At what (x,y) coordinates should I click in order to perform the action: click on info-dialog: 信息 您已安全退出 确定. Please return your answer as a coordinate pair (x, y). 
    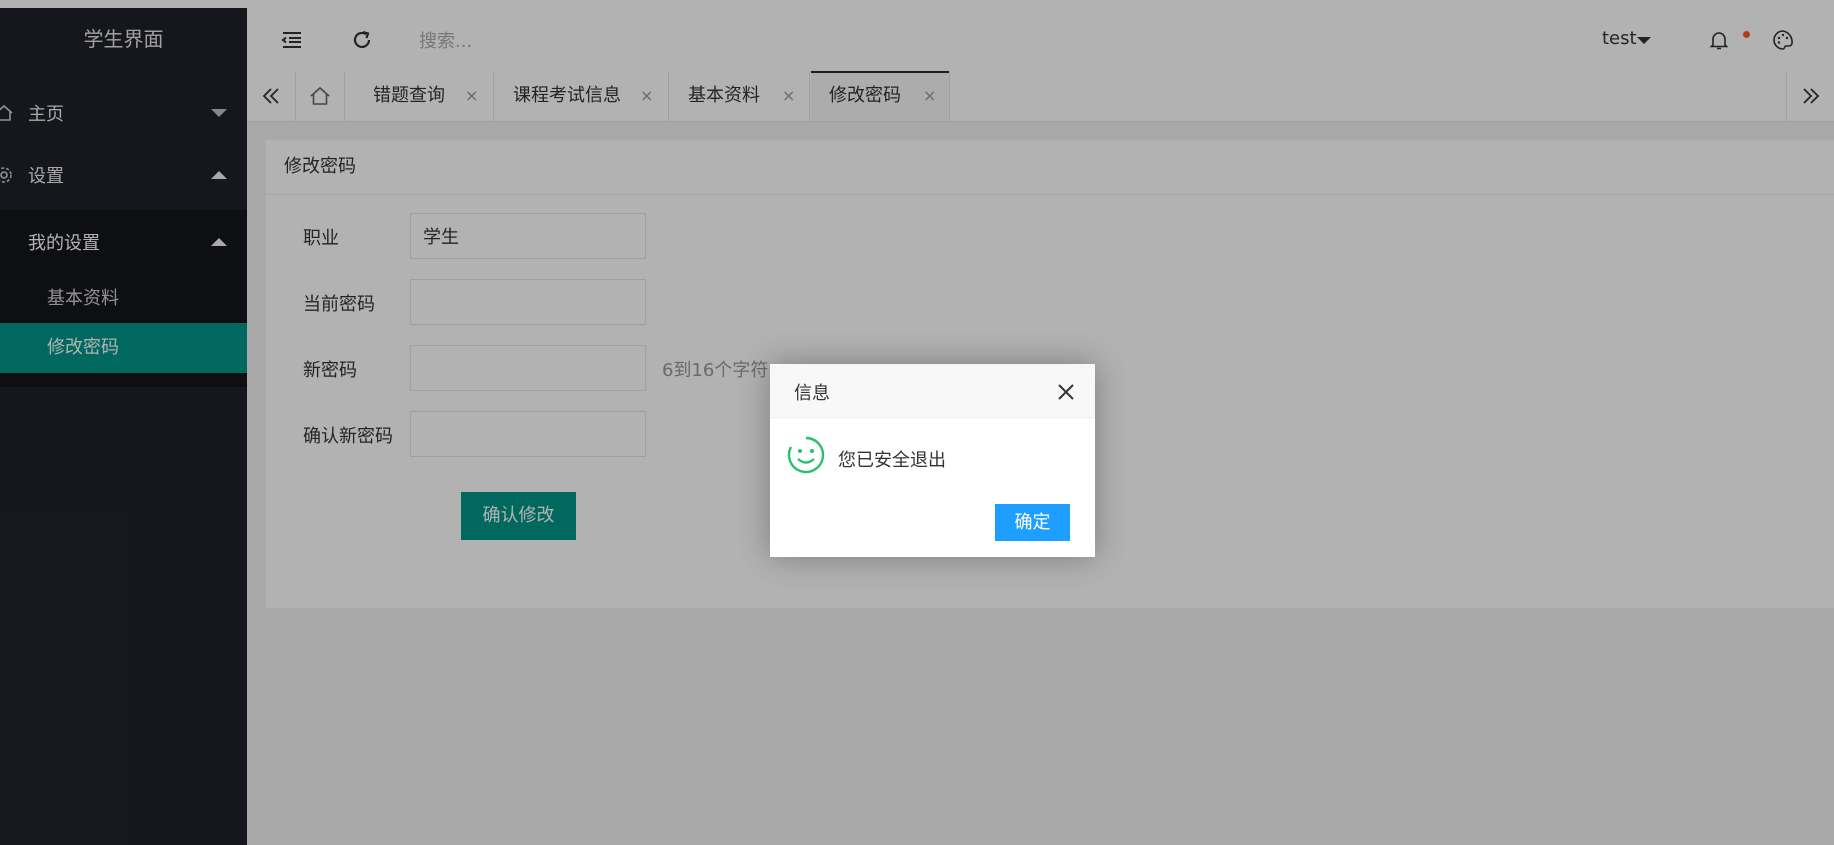
    Looking at the image, I should click on (932, 460).